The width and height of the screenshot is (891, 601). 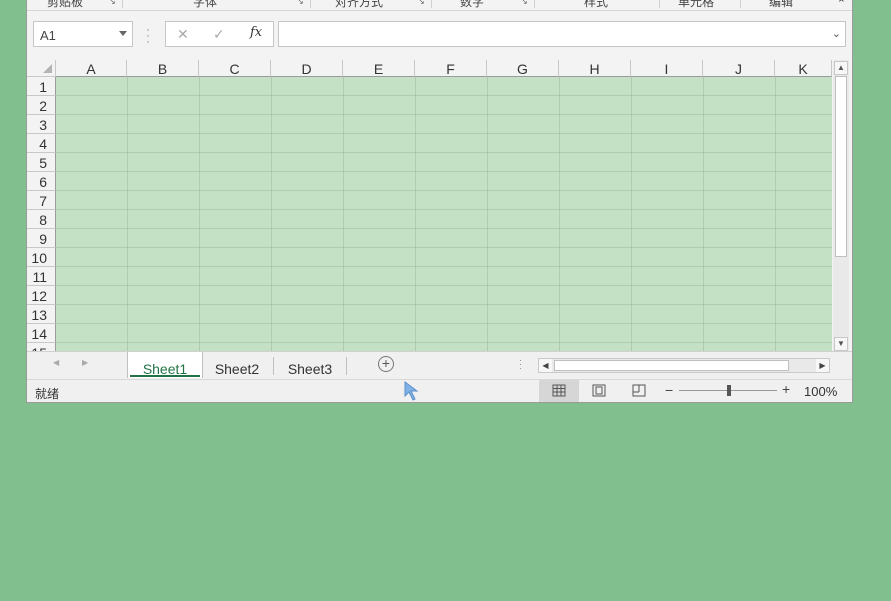 What do you see at coordinates (41, 181) in the screenshot?
I see `row-header-6: 6` at bounding box center [41, 181].